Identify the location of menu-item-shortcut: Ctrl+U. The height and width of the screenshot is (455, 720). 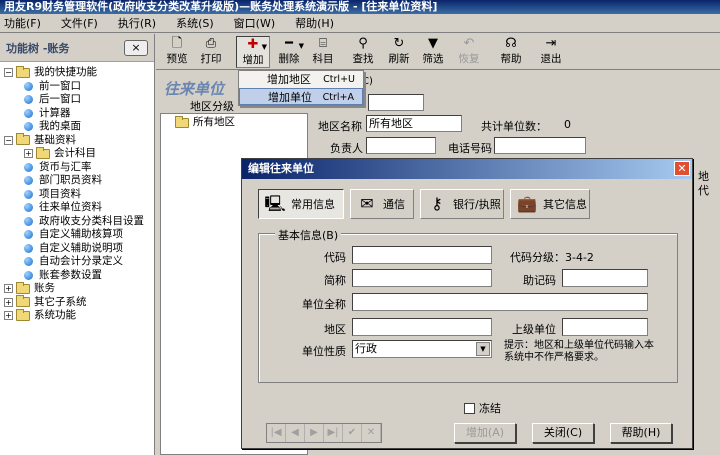
(339, 79).